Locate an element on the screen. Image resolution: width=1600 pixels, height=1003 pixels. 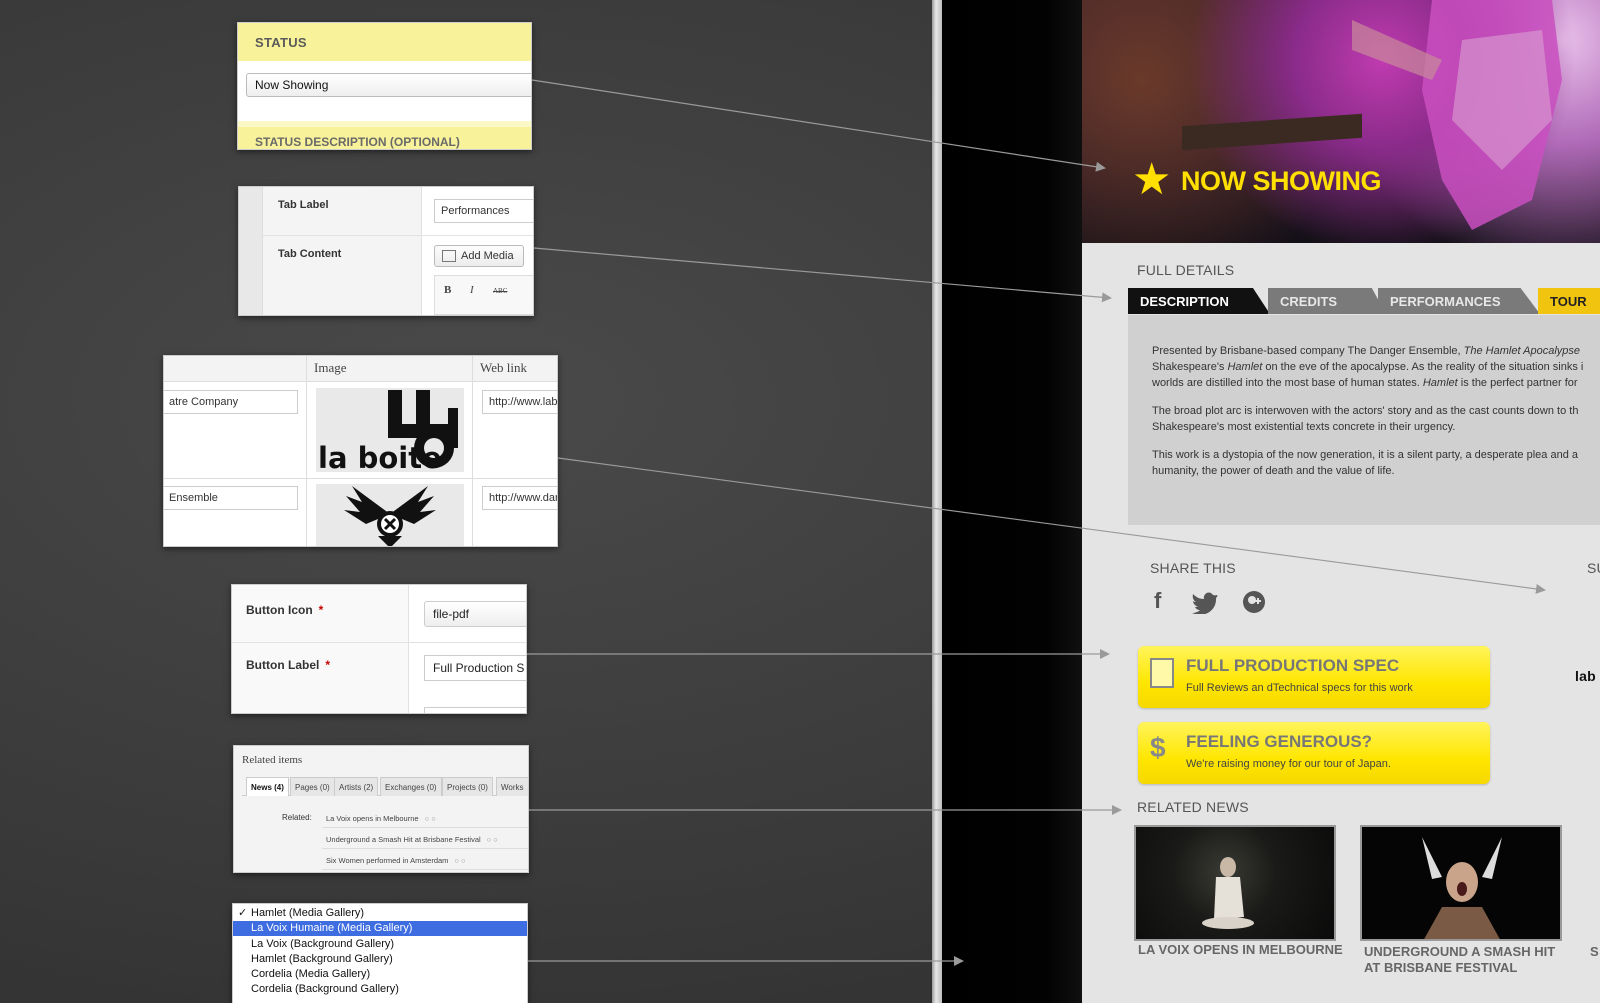
add-media-label: Add Media is located at coordinates (487, 256).